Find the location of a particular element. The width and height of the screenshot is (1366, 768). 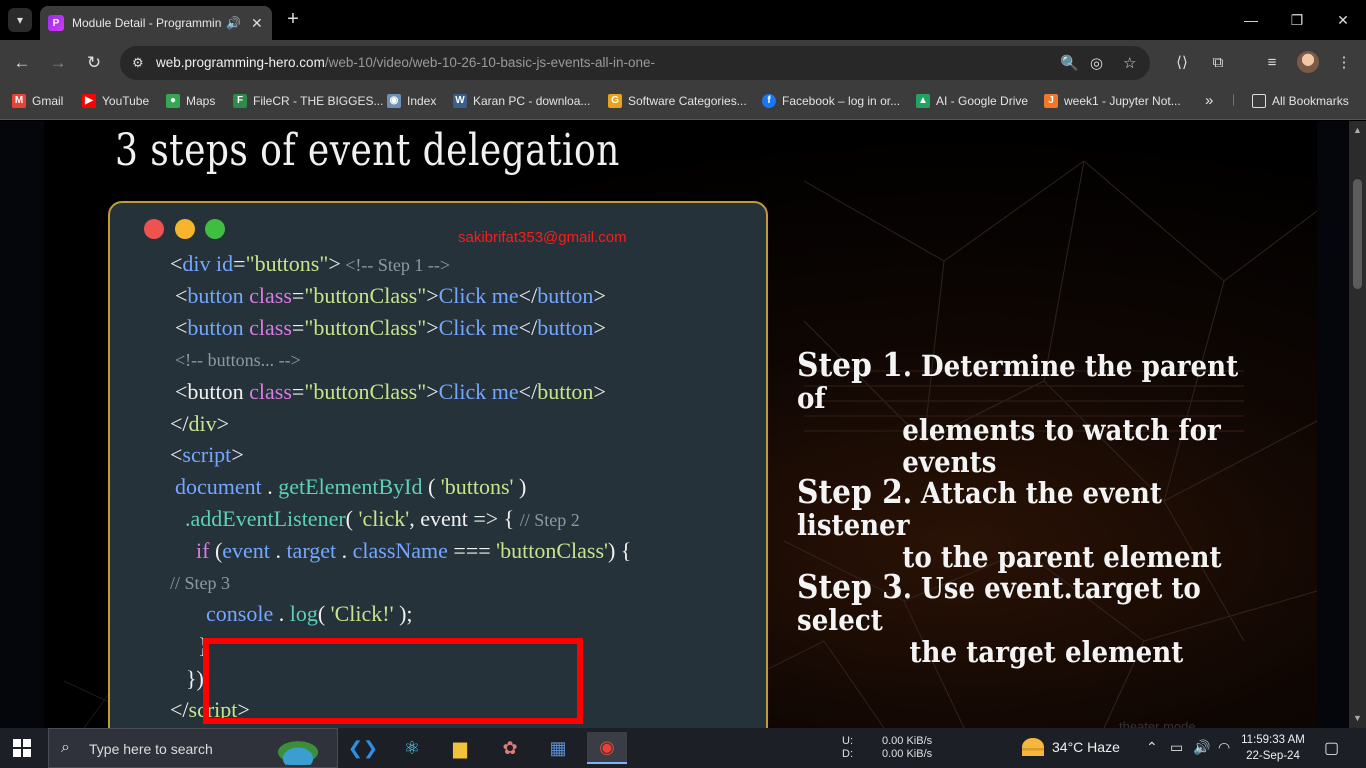

email-watermark: sakibrifat353@gmail.com is located at coordinates (542, 237).